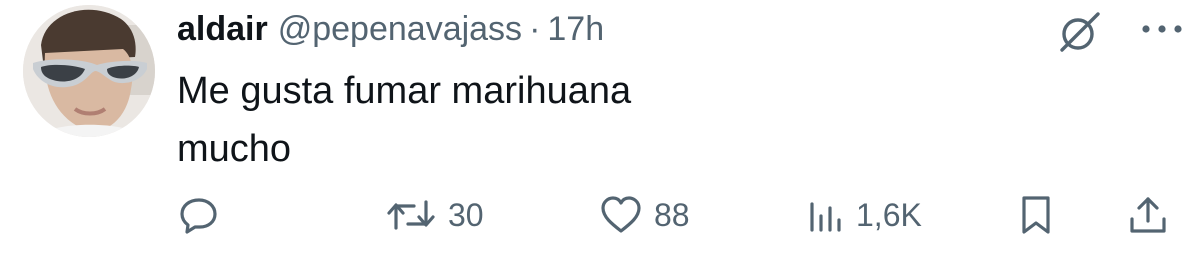  I want to click on share-icon, so click(1148, 215).